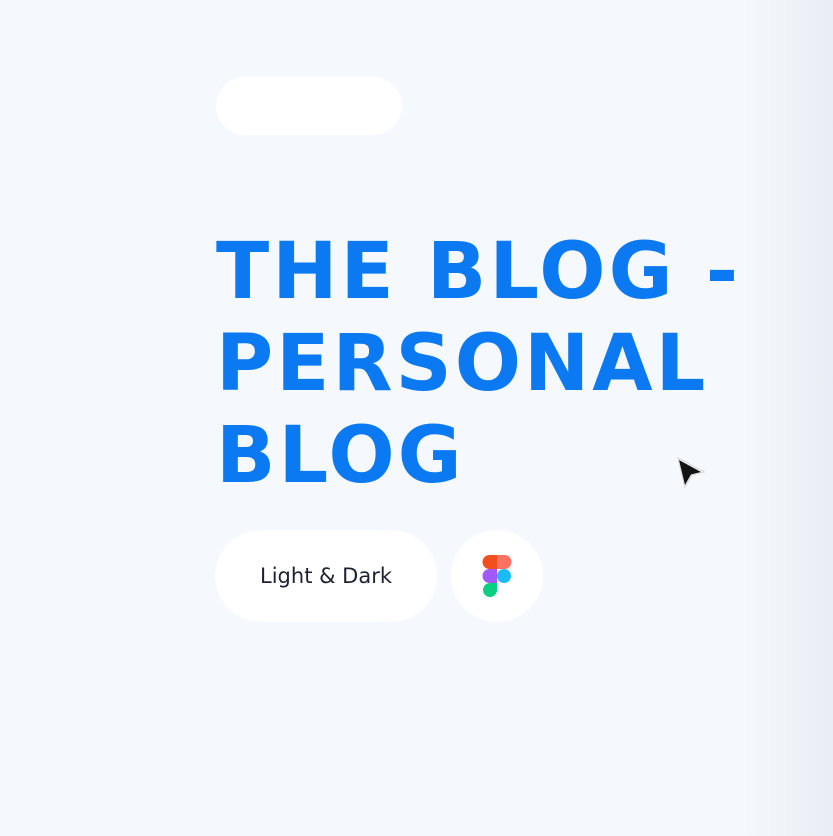 Image resolution: width=833 pixels, height=836 pixels. Describe the element at coordinates (490, 590) in the screenshot. I see `figma-icon-bottom` at that location.